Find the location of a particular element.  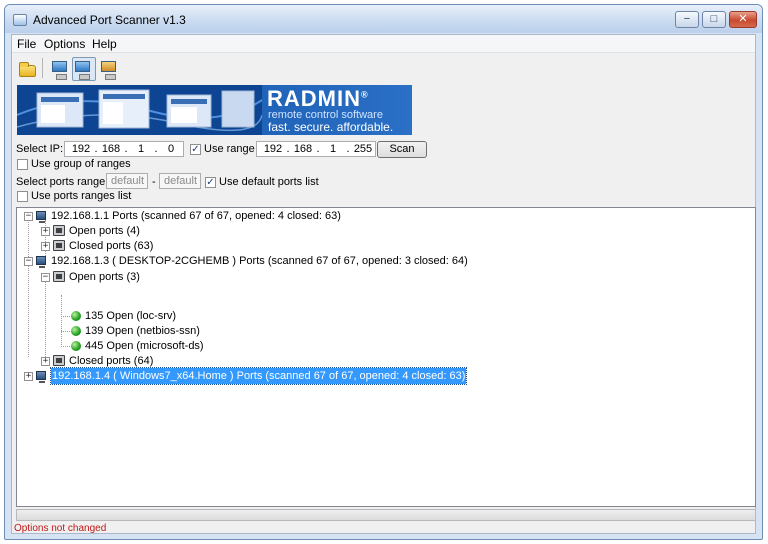

group-label: Open ports (3) is located at coordinates (104, 277).